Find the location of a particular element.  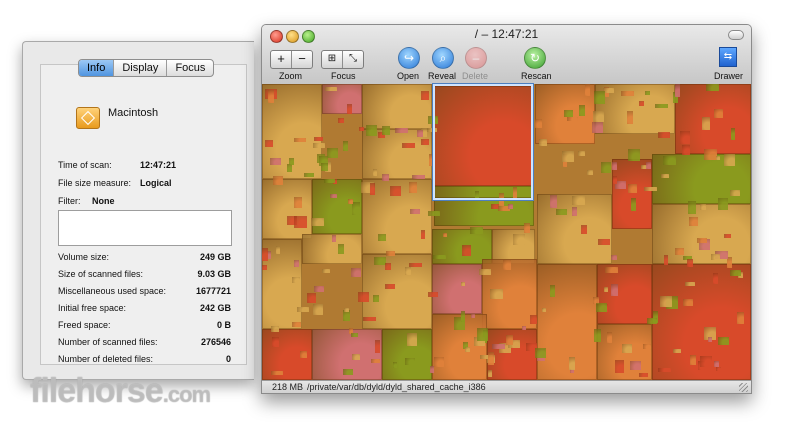

rescan-button: ↻ is located at coordinates (535, 58).